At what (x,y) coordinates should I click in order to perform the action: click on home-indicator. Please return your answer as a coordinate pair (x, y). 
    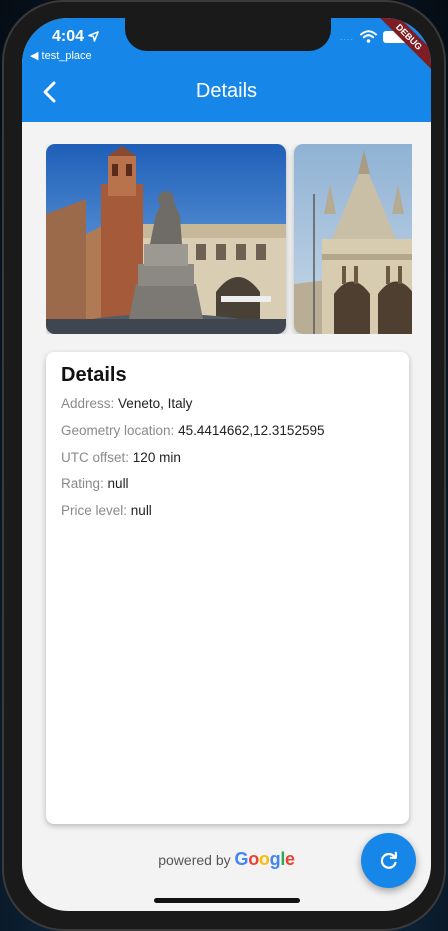
    Looking at the image, I should click on (227, 900).